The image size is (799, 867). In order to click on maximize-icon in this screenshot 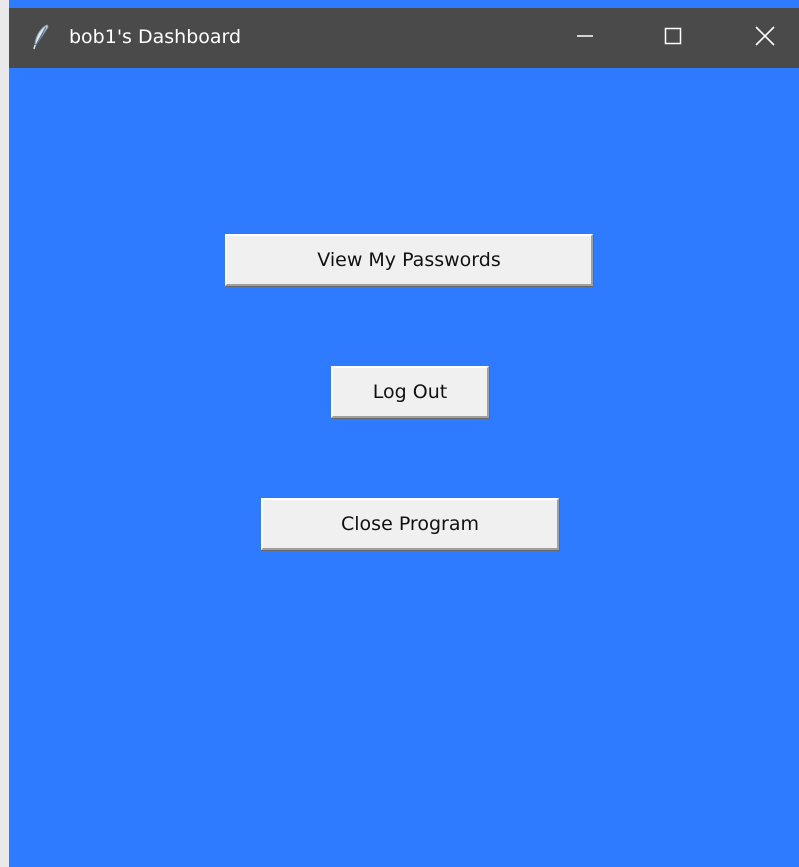, I will do `click(673, 38)`.